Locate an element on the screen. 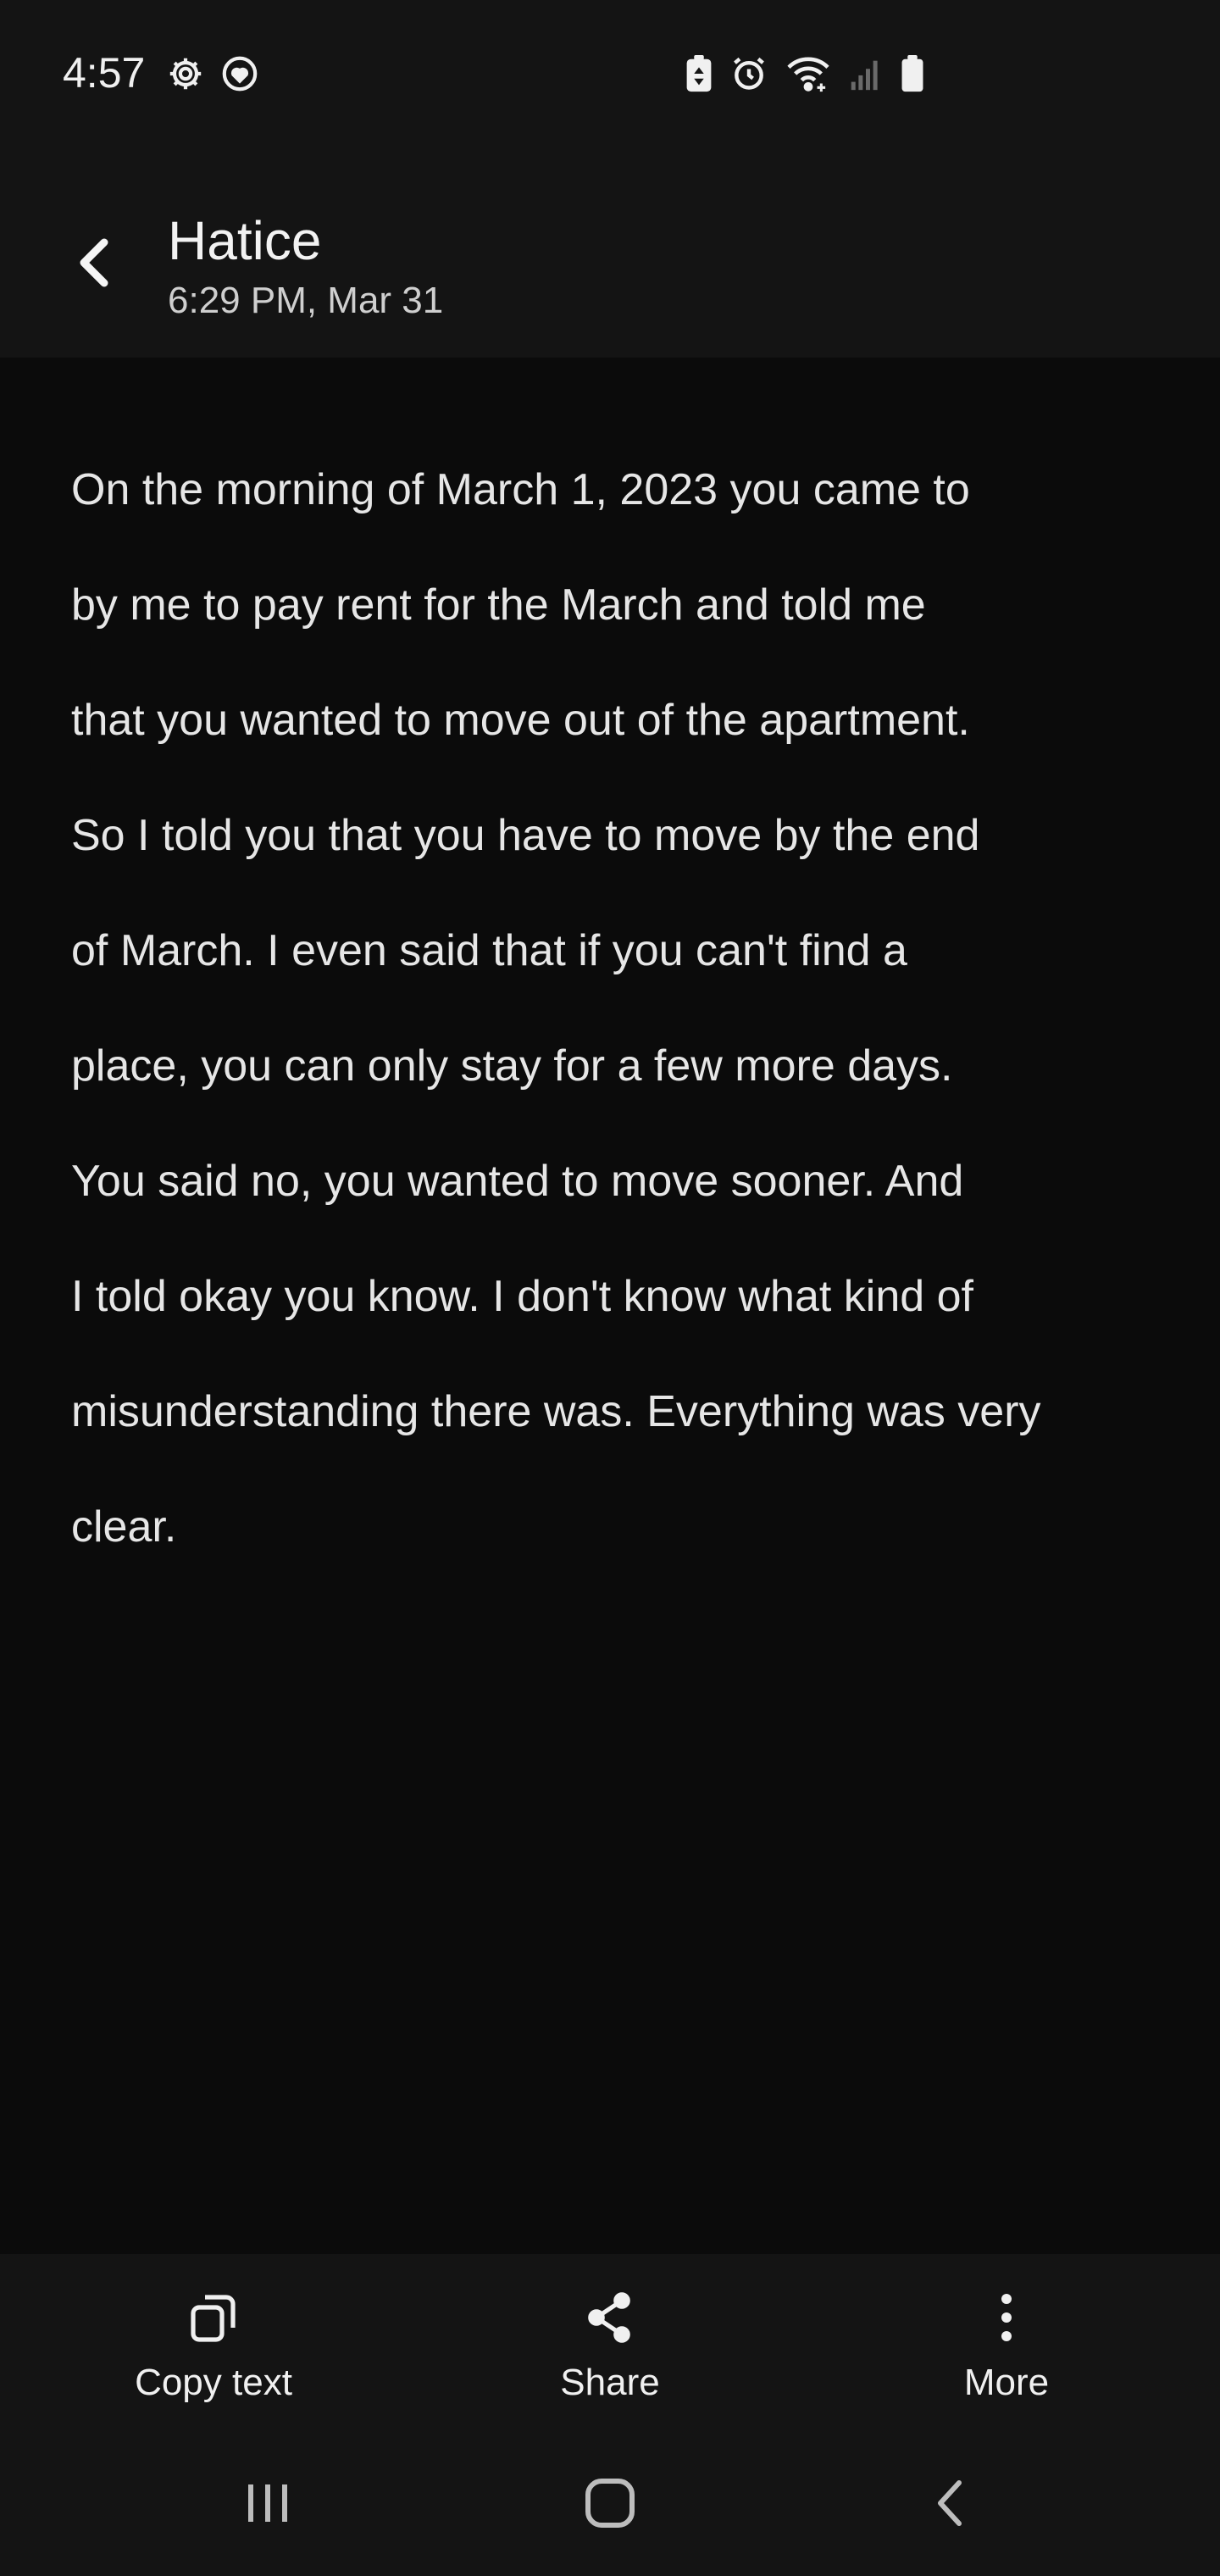 This screenshot has height=2576, width=1220. message-header: Hatice 6:29 PM, Mar 31 is located at coordinates (610, 259).